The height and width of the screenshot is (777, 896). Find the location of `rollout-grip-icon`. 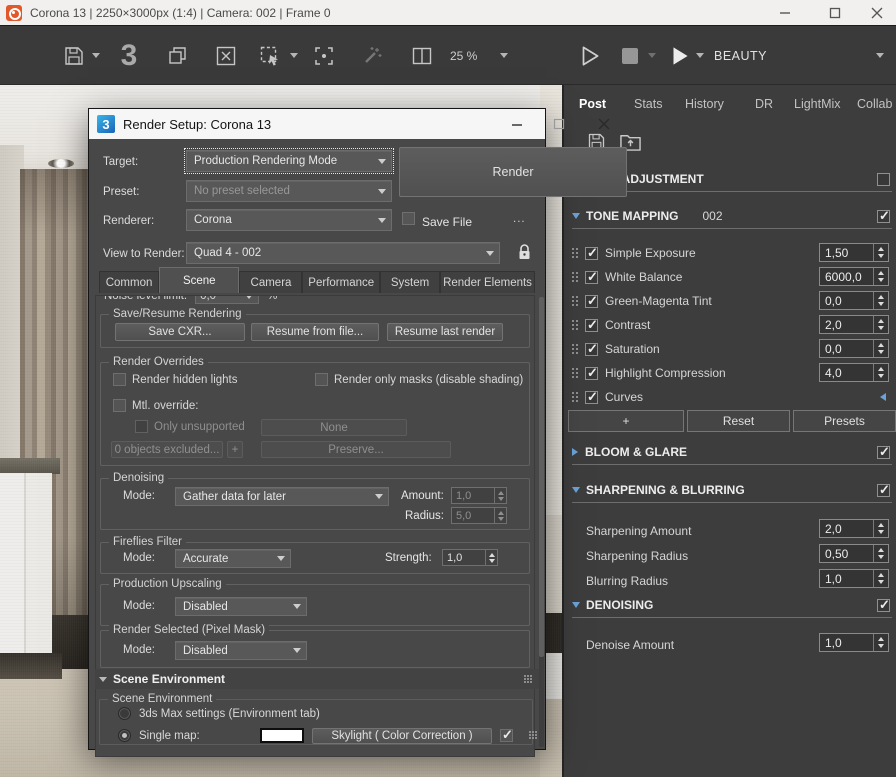

rollout-grip-icon is located at coordinates (528, 679).